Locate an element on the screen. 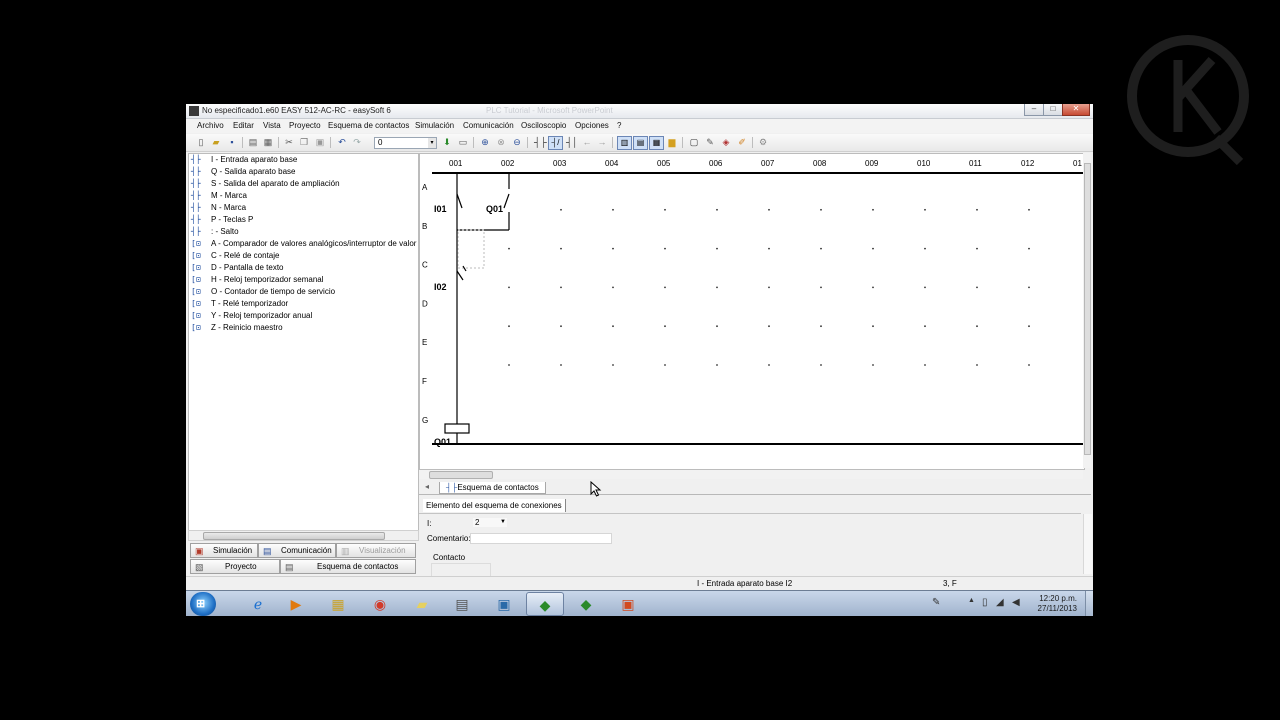 This screenshot has width=1280, height=720. tree-item-salto: ┤├: - Salto is located at coordinates (215, 233).